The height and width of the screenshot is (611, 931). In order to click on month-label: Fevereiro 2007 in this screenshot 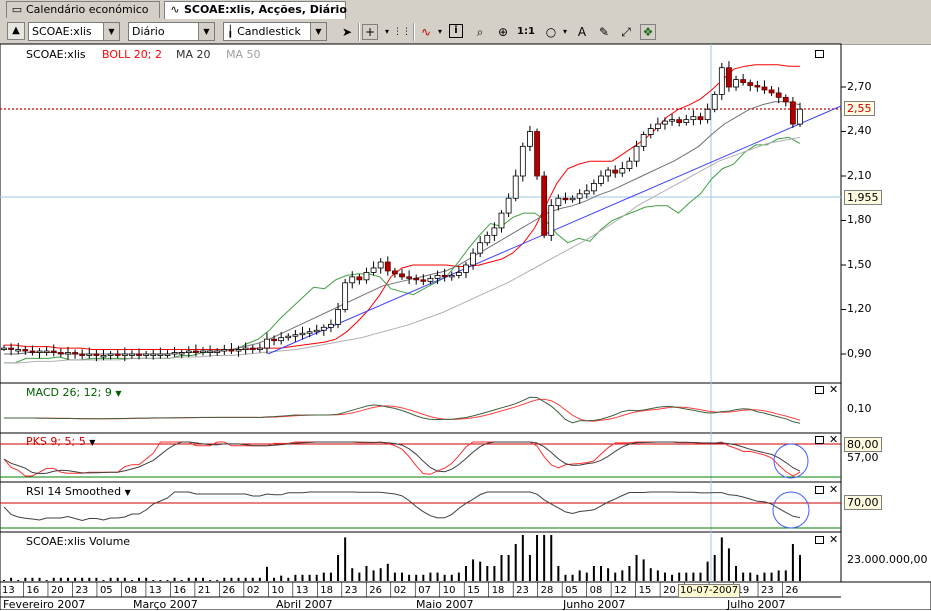, I will do `click(44, 604)`.